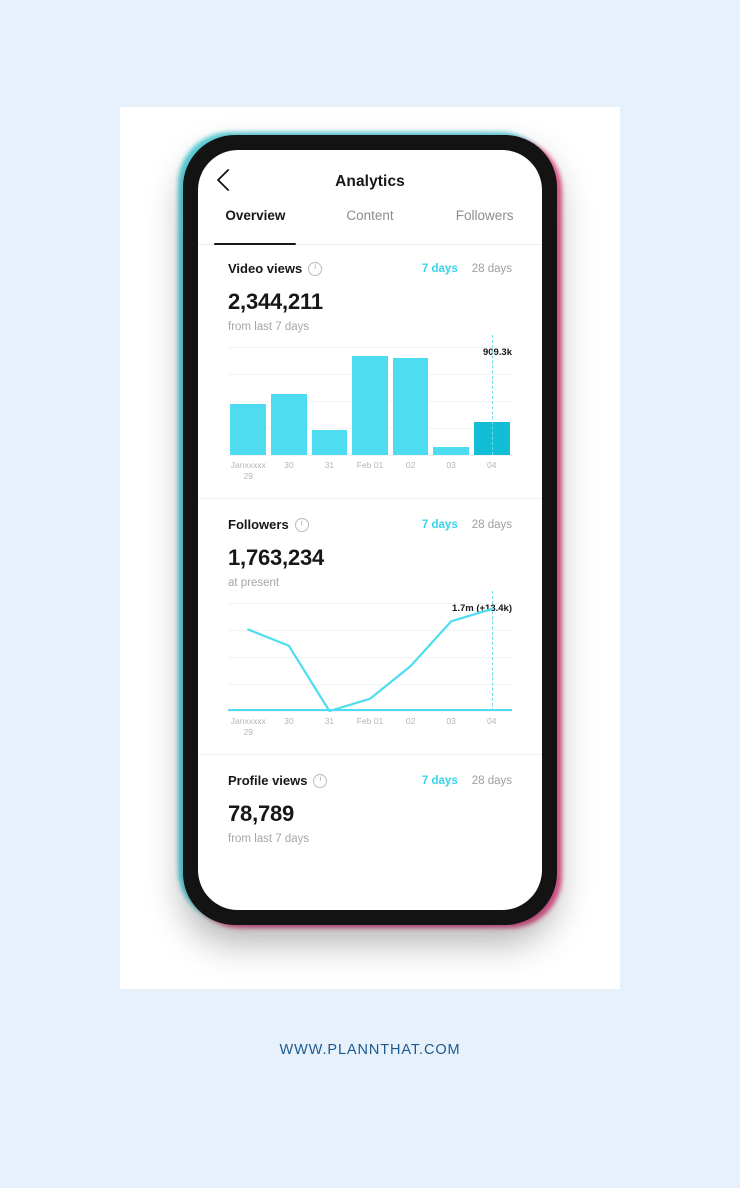 This screenshot has height=1188, width=740. Describe the element at coordinates (258, 524) in the screenshot. I see `section-title: Followers` at that location.